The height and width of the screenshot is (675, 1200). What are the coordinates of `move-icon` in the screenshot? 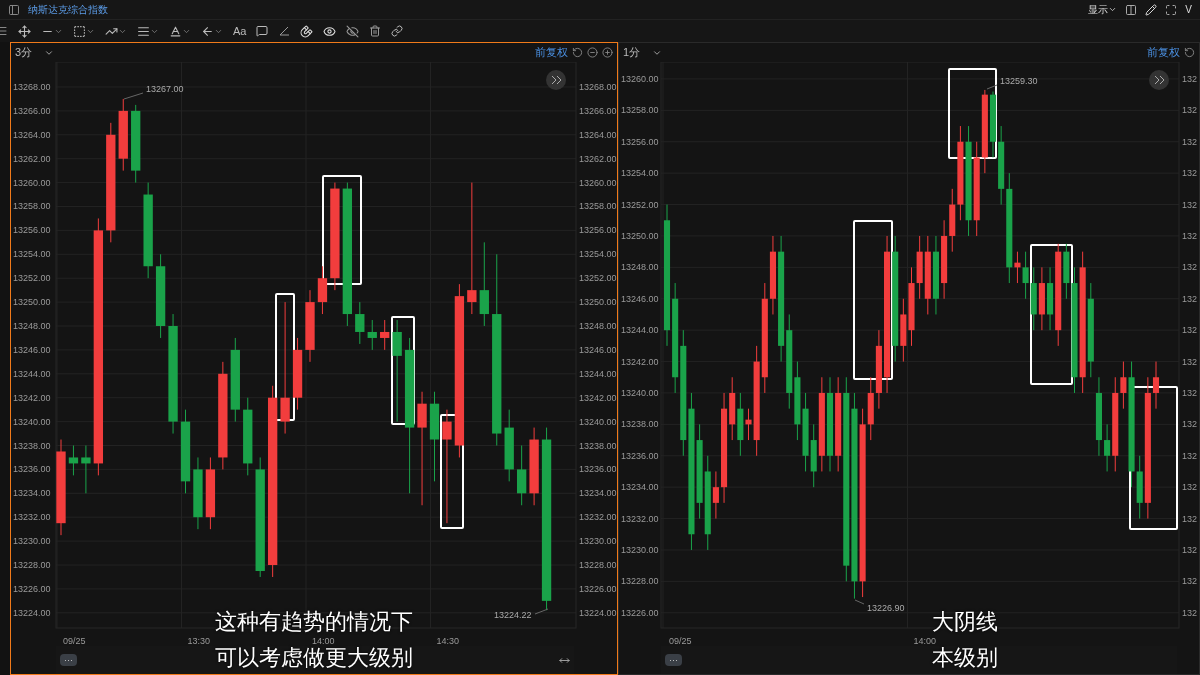 It's located at (24, 31).